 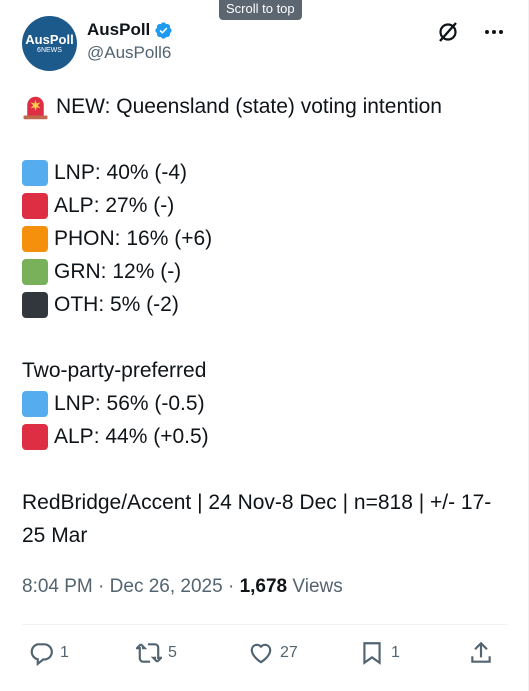 What do you see at coordinates (163, 30) in the screenshot?
I see `verified-badge-icon` at bounding box center [163, 30].